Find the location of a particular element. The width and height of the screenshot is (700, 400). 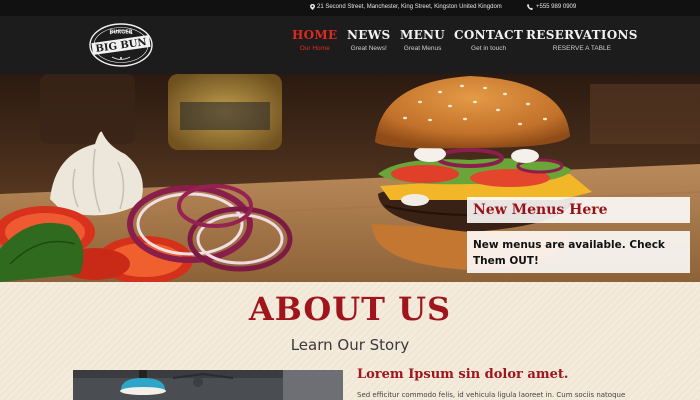

about-title: ABOUT US is located at coordinates (350, 309).